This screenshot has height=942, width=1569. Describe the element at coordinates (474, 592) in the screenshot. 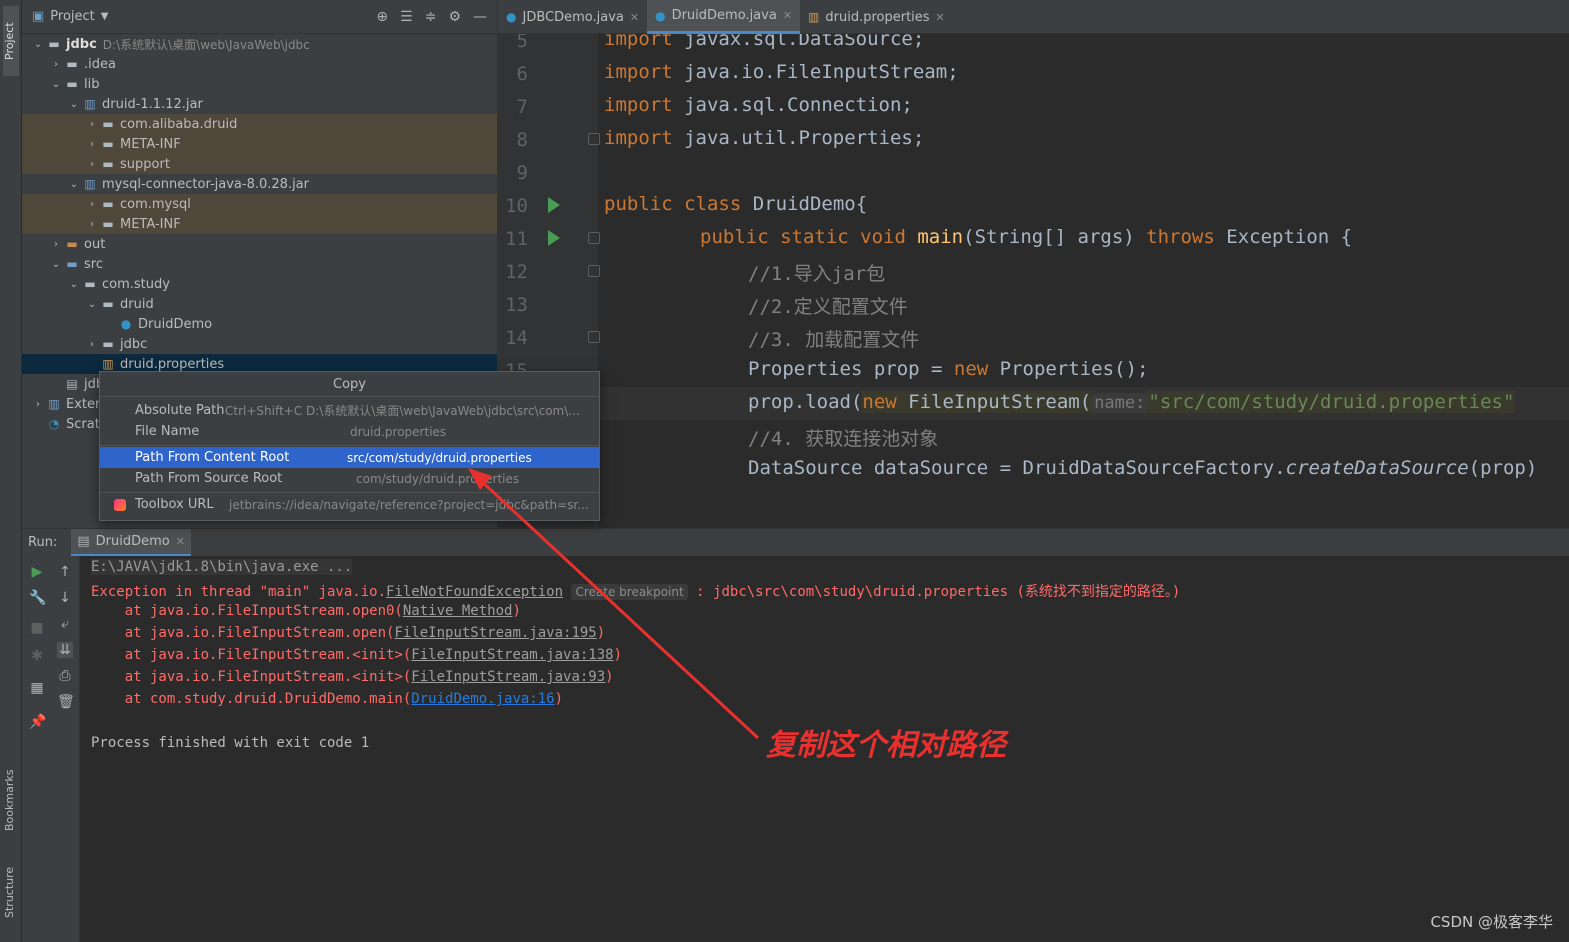

I see `exception-class-link: FileNotFoundException` at that location.